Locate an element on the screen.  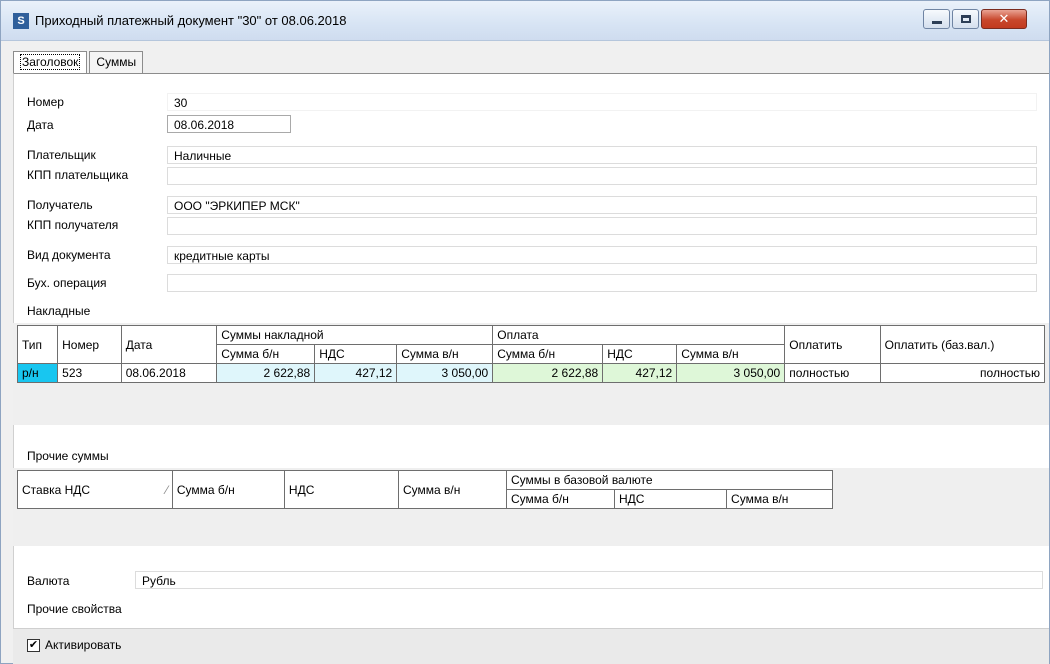
checkmark-icon: ✔ is located at coordinates (33, 645).